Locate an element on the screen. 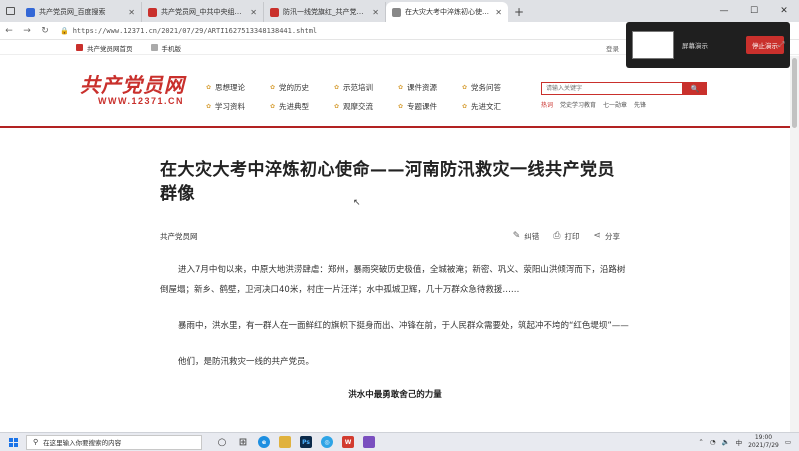 The height and width of the screenshot is (451, 799). nav-item: 先进文汇 is located at coordinates (494, 106).